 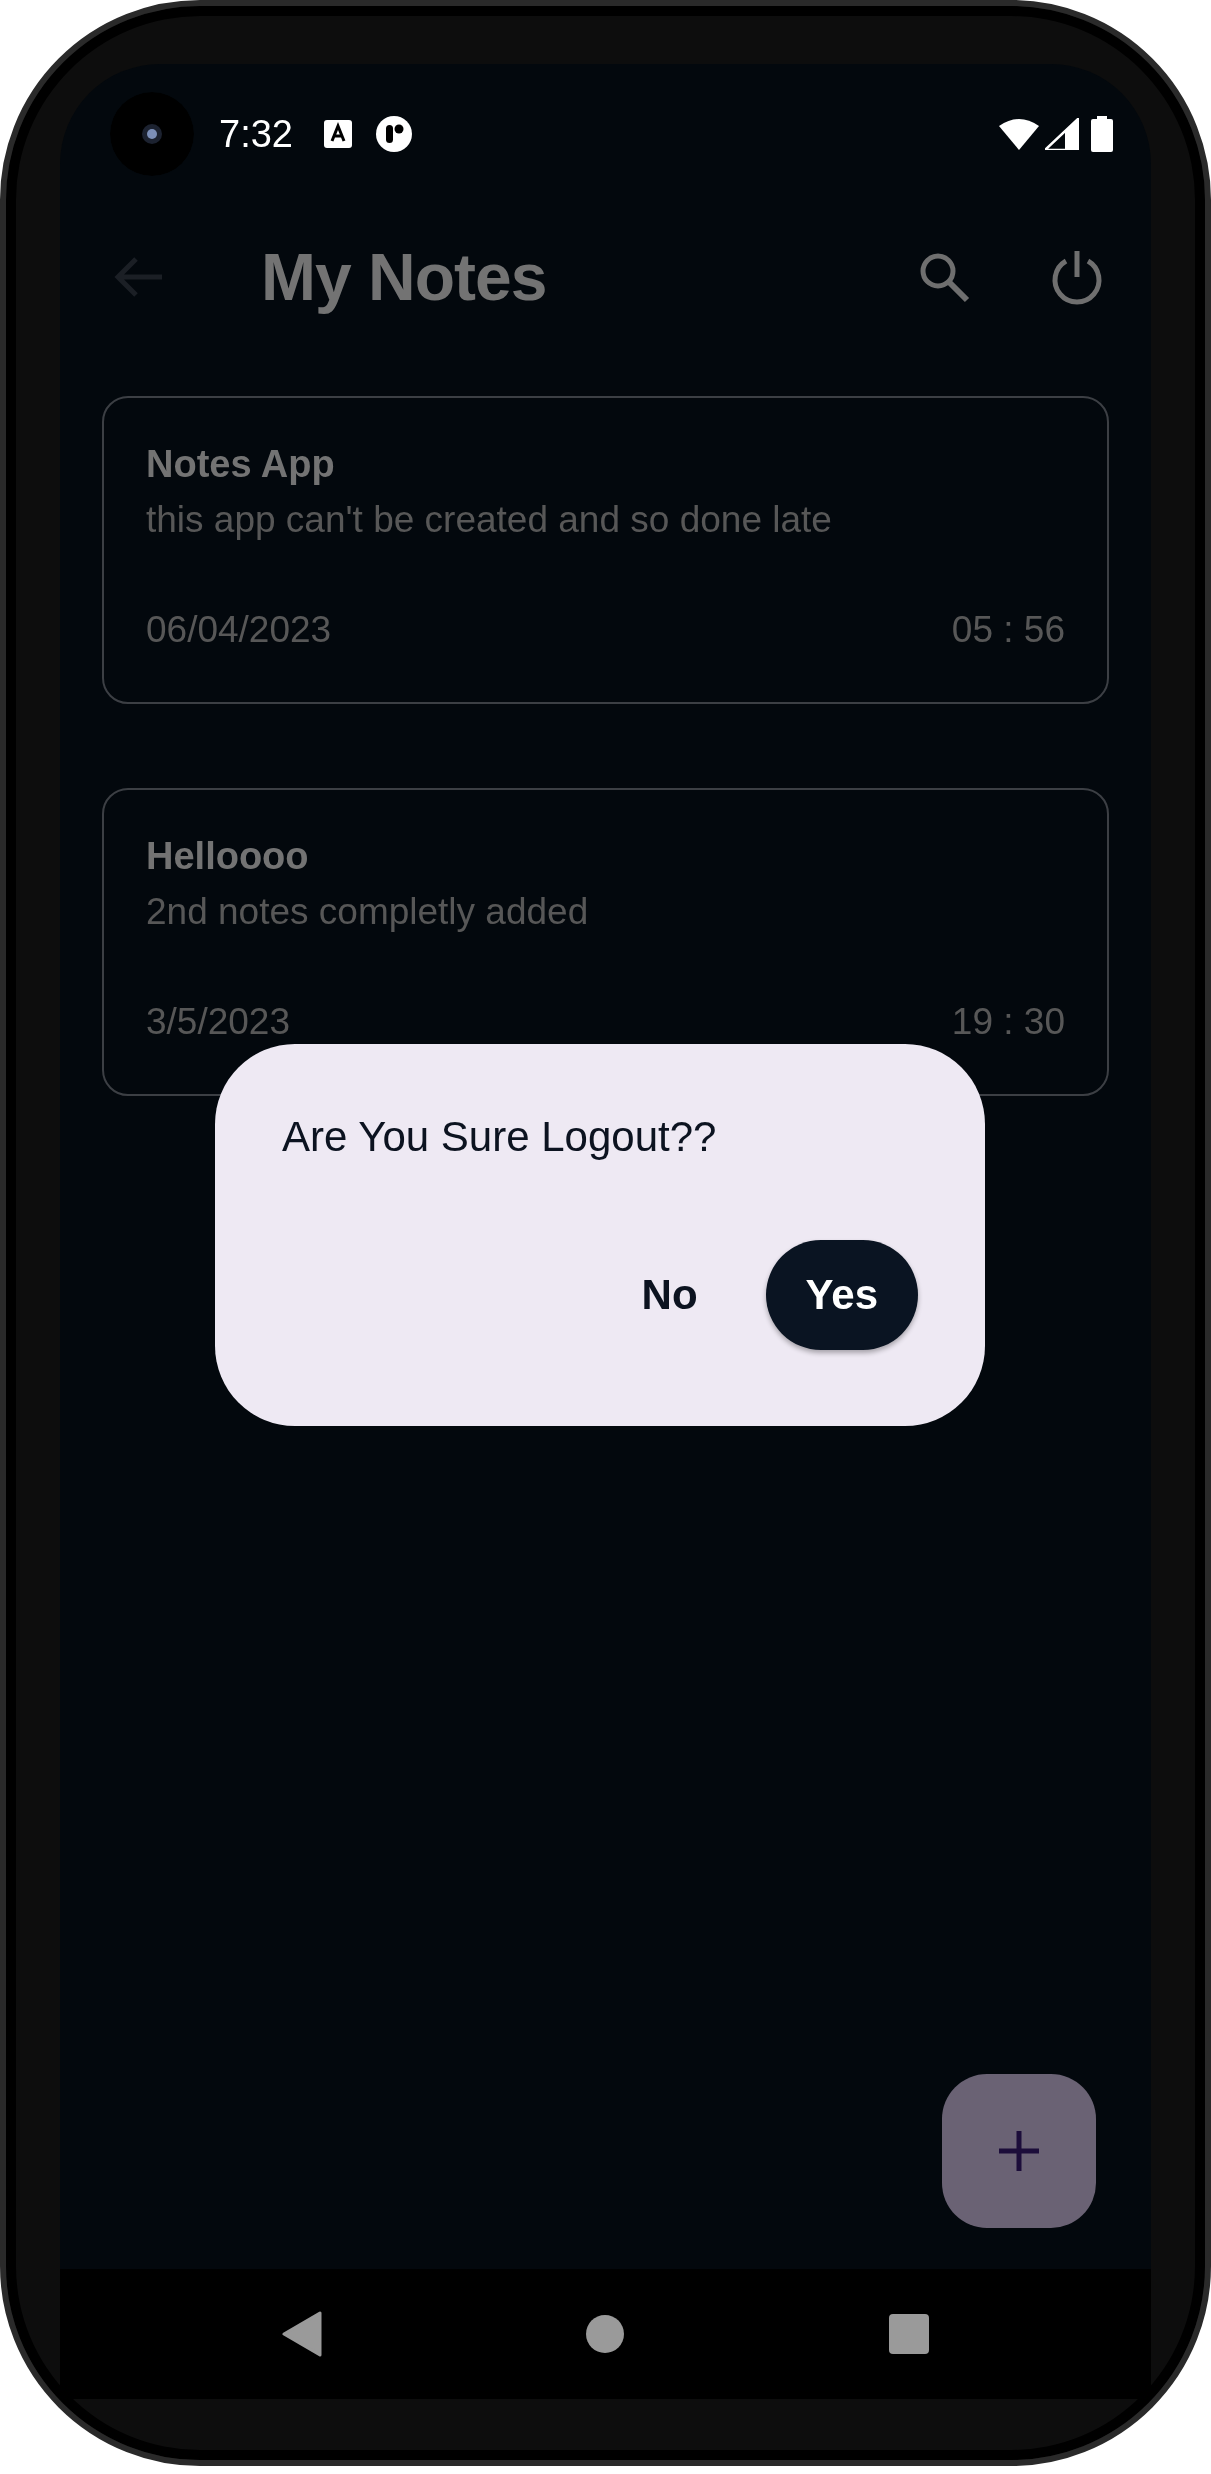 I want to click on note-title: Helloooo, so click(x=228, y=856).